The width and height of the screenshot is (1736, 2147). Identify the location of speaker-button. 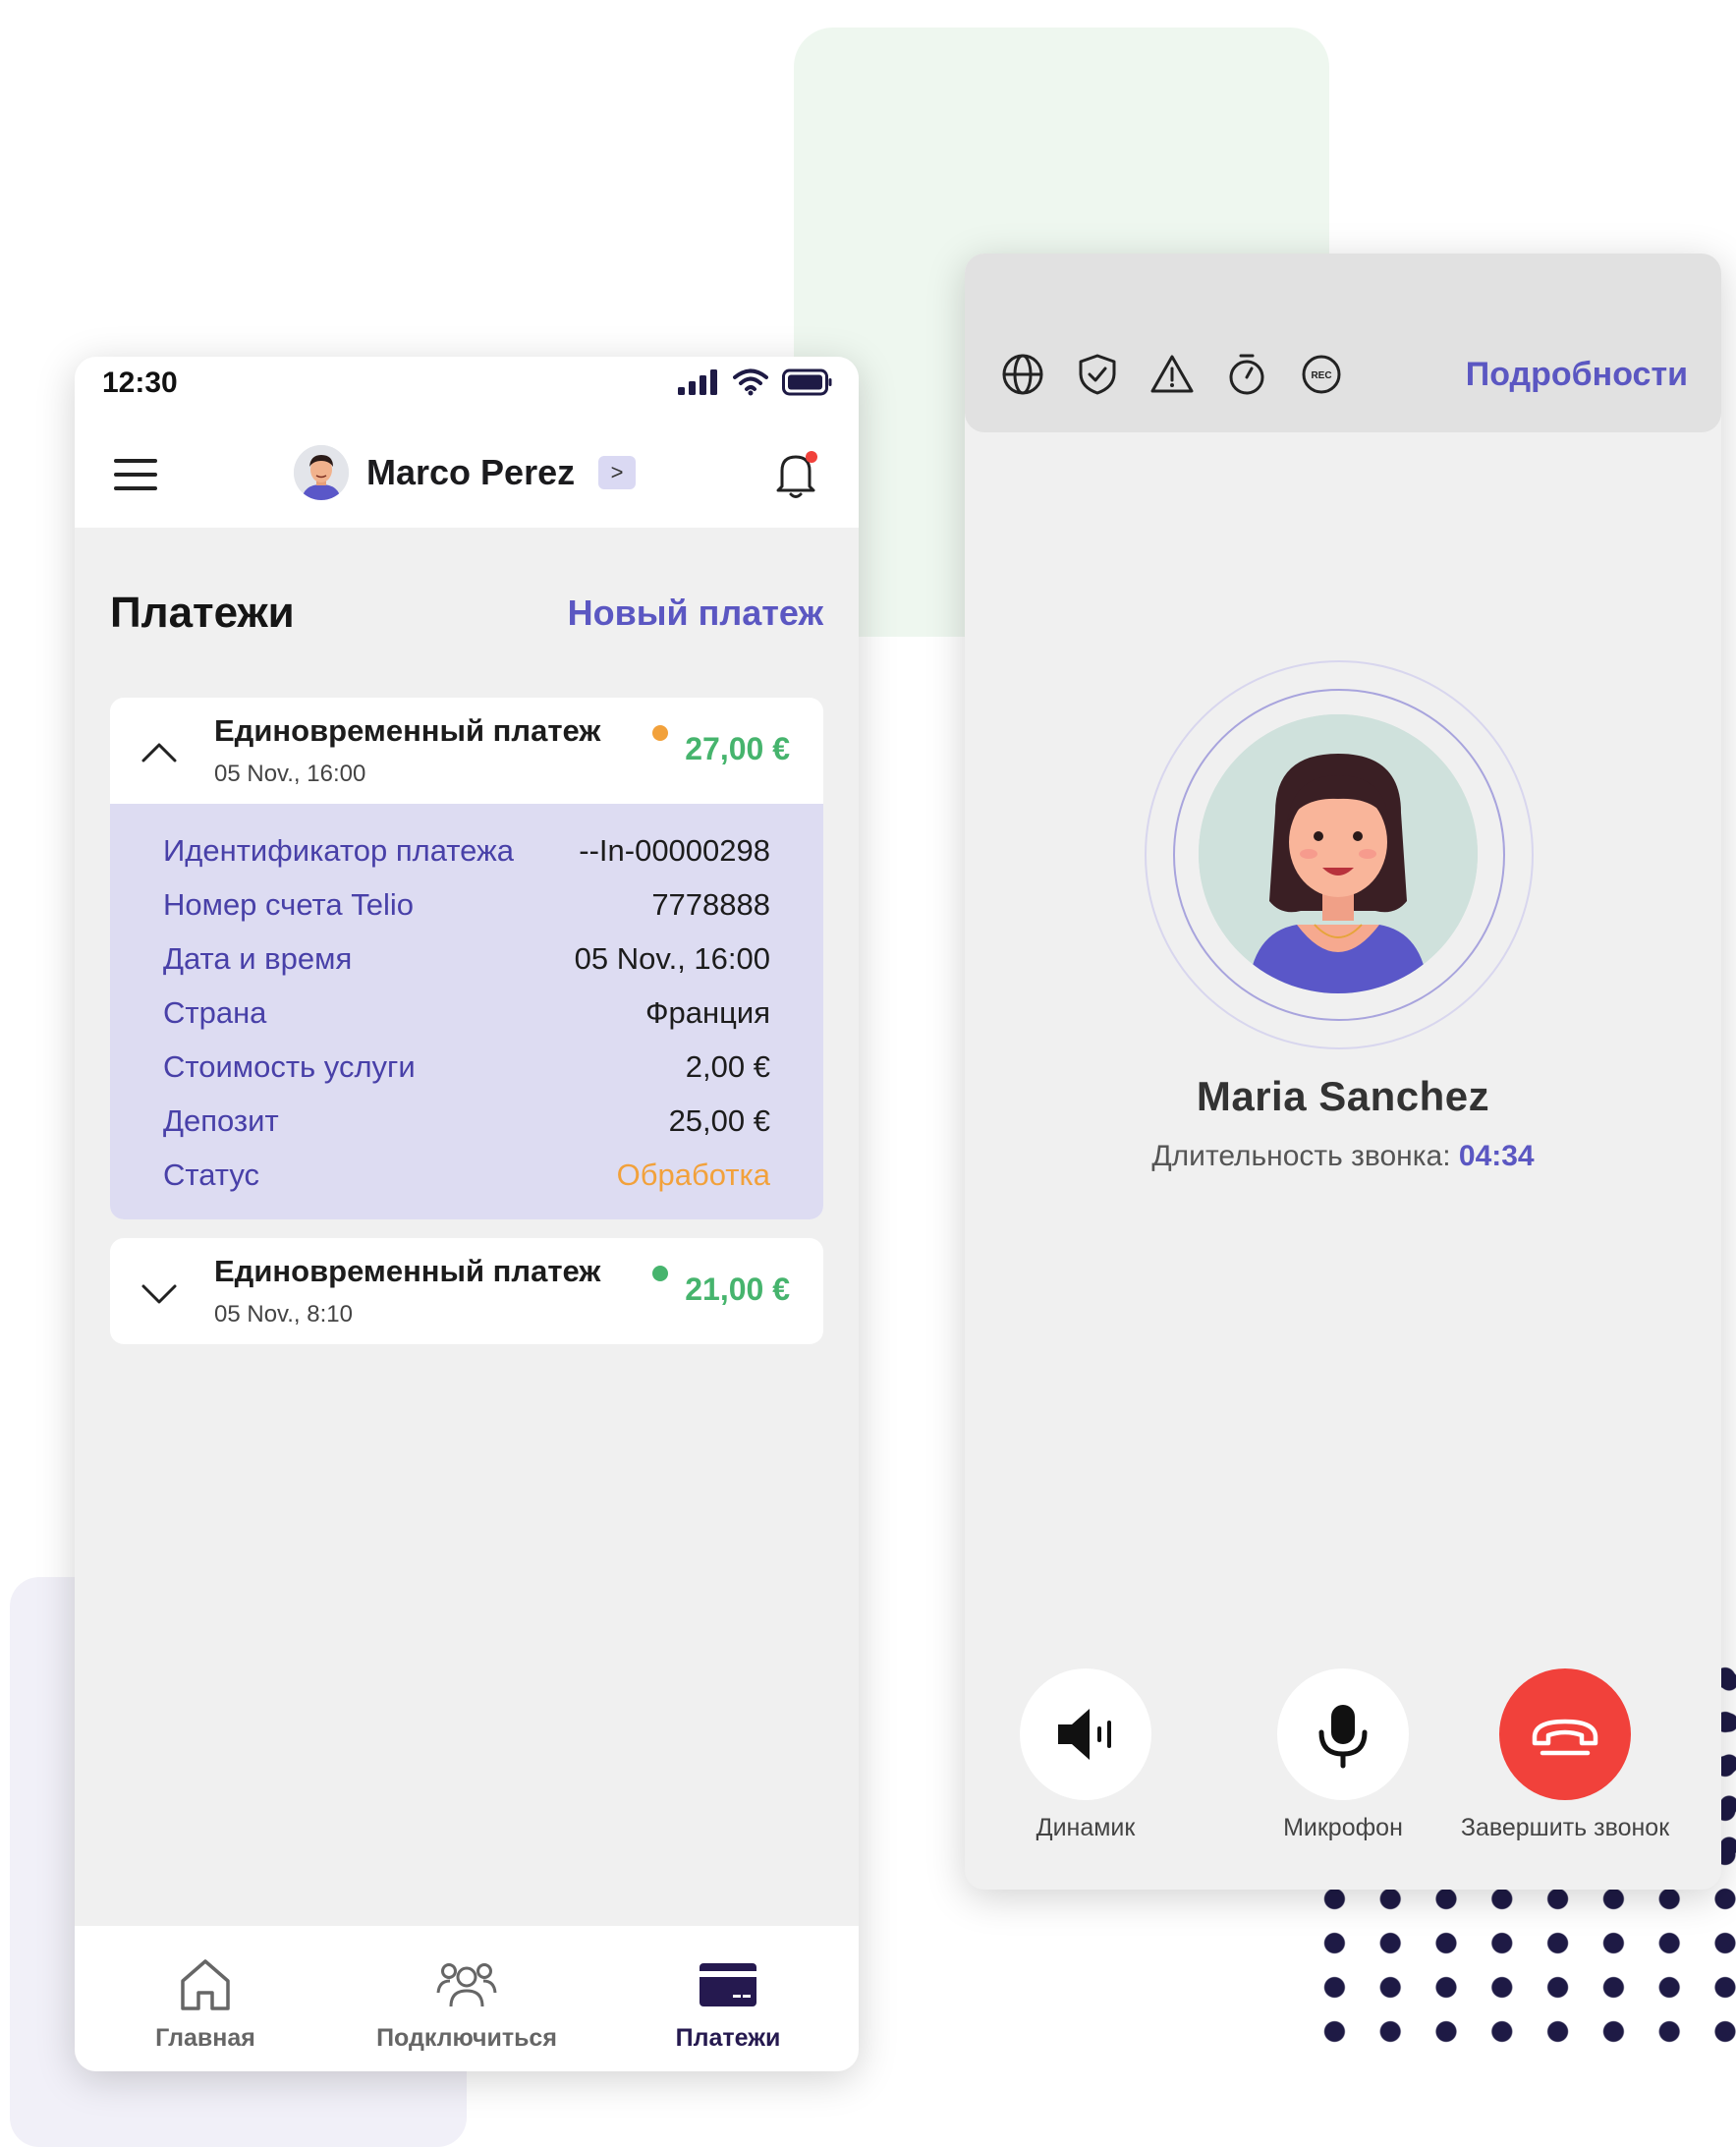
(1085, 1734).